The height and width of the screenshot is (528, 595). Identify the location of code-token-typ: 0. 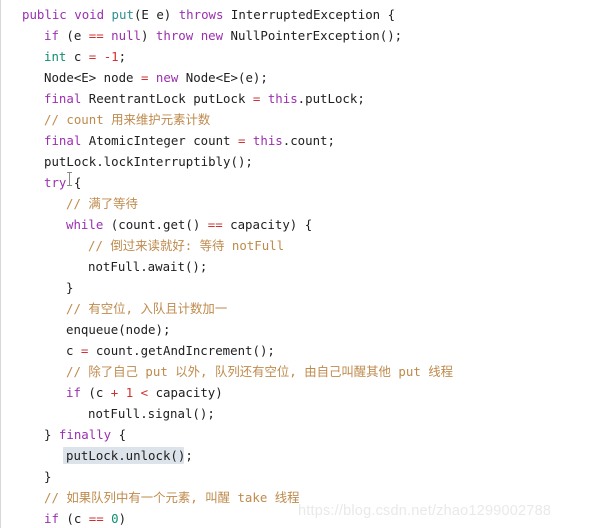
(115, 518).